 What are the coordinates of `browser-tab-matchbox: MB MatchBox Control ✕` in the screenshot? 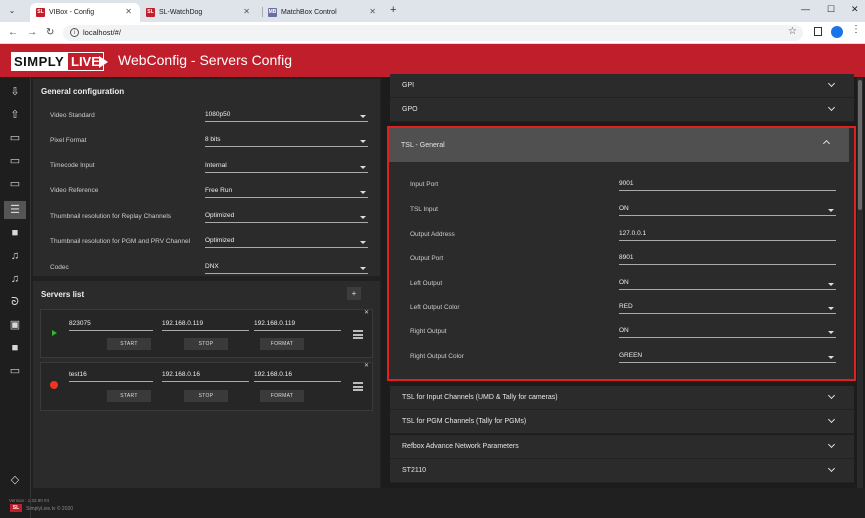 It's located at (323, 12).